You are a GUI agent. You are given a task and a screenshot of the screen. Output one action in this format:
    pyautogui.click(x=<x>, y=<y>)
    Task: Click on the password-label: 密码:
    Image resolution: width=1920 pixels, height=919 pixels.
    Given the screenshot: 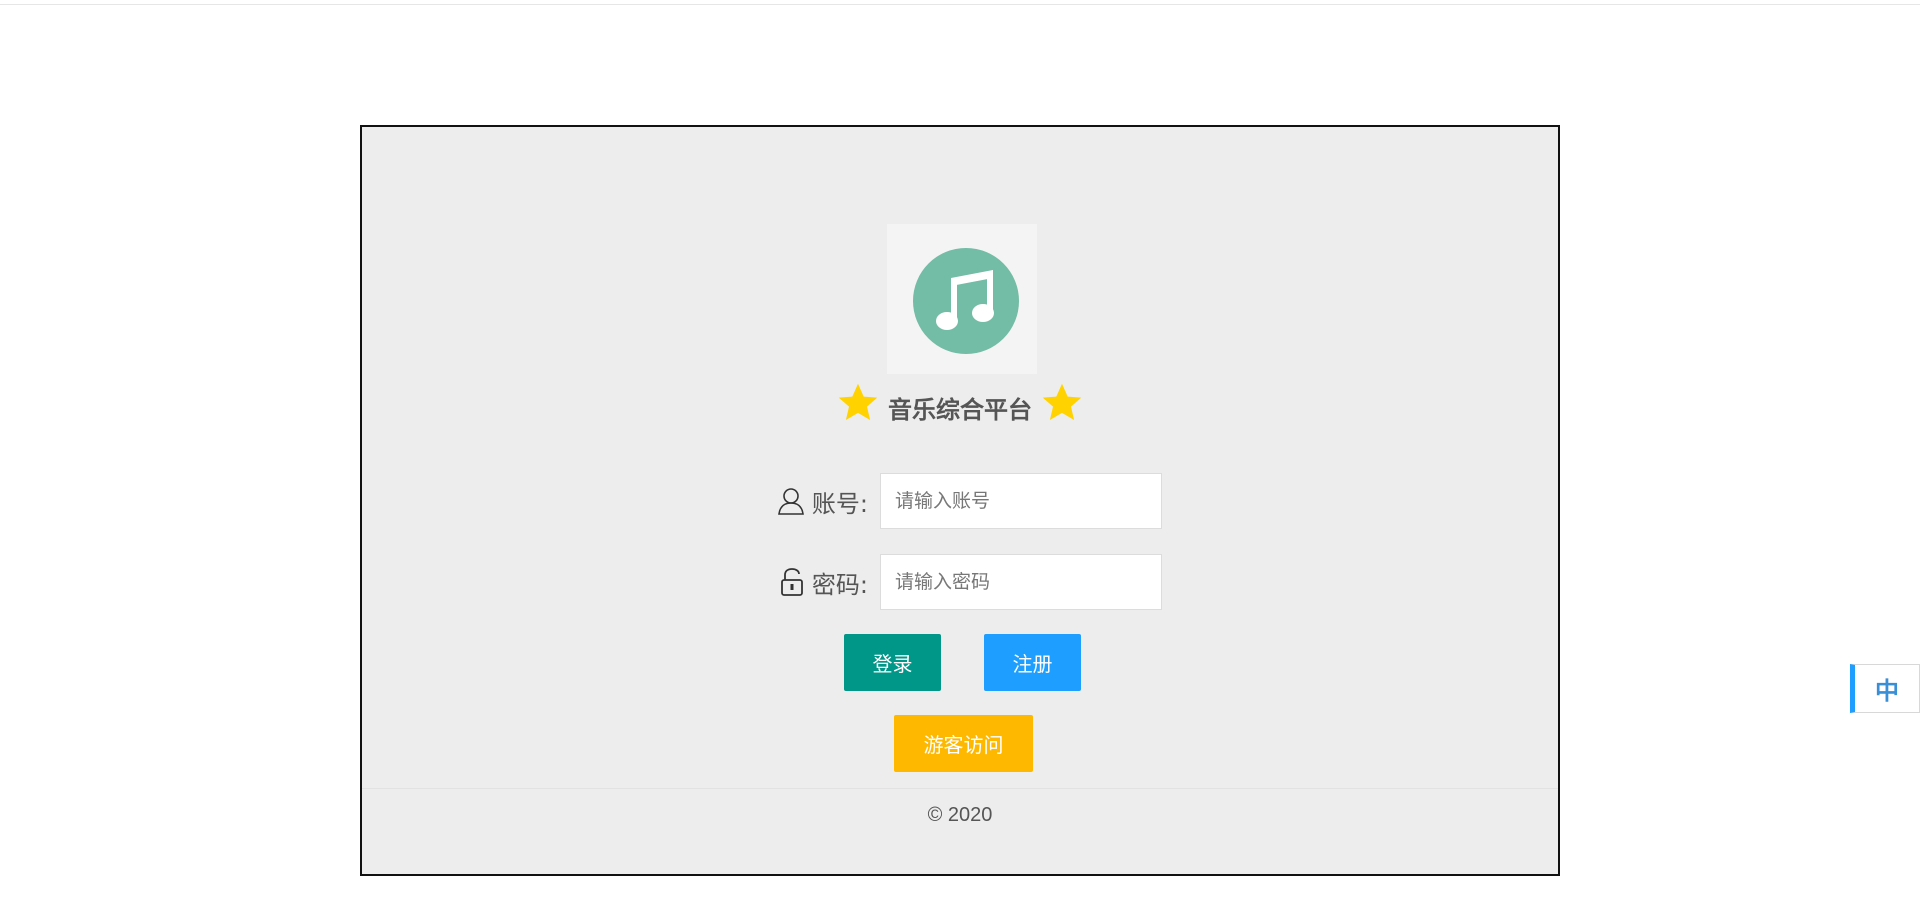 What is the action you would take?
    pyautogui.click(x=823, y=582)
    